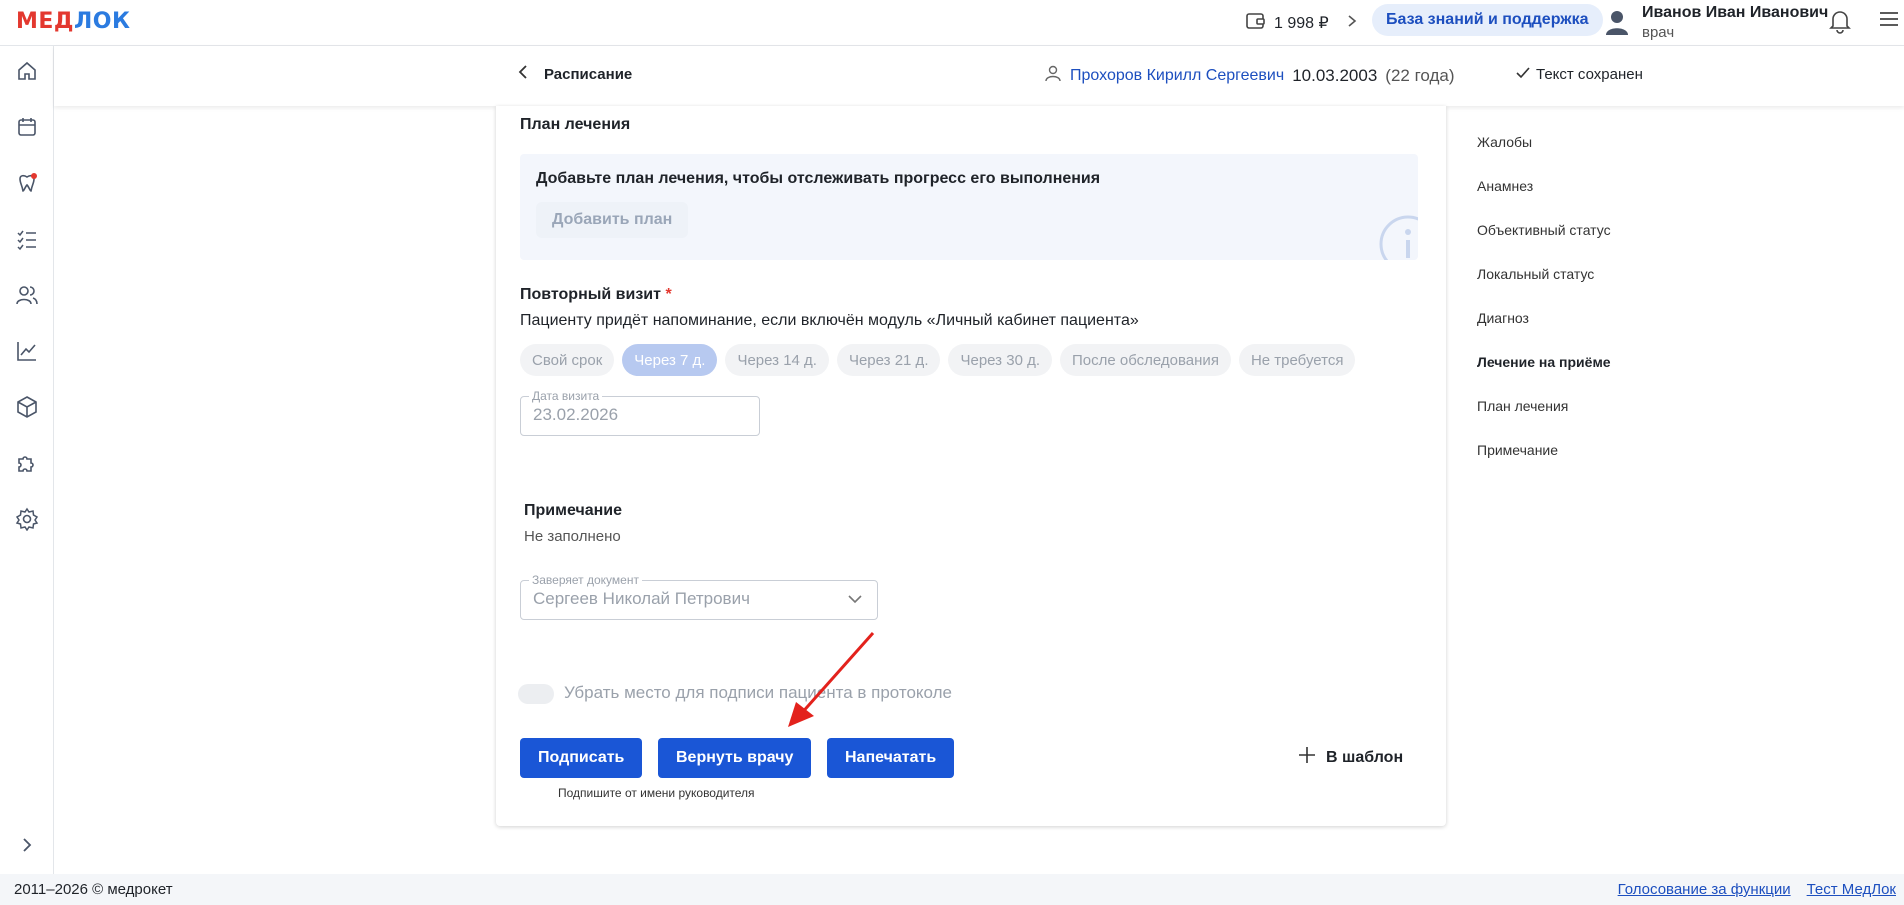 The height and width of the screenshot is (905, 1904). Describe the element at coordinates (93, 889) in the screenshot. I see `copyright: 2011–2026 © медрокет` at that location.